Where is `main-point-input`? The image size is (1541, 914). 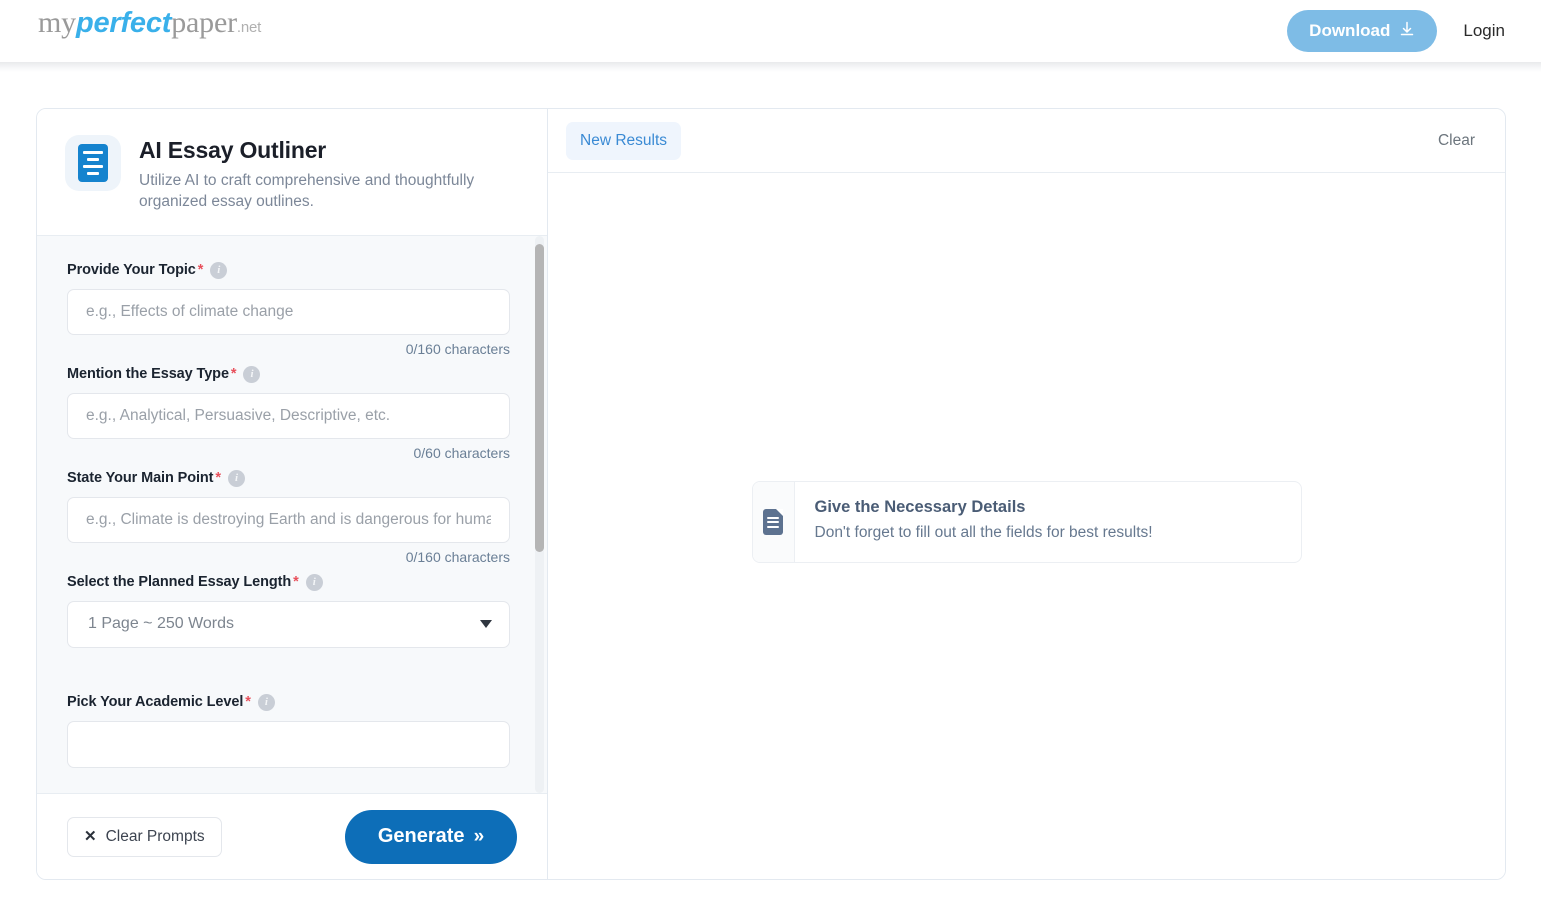 main-point-input is located at coordinates (288, 519).